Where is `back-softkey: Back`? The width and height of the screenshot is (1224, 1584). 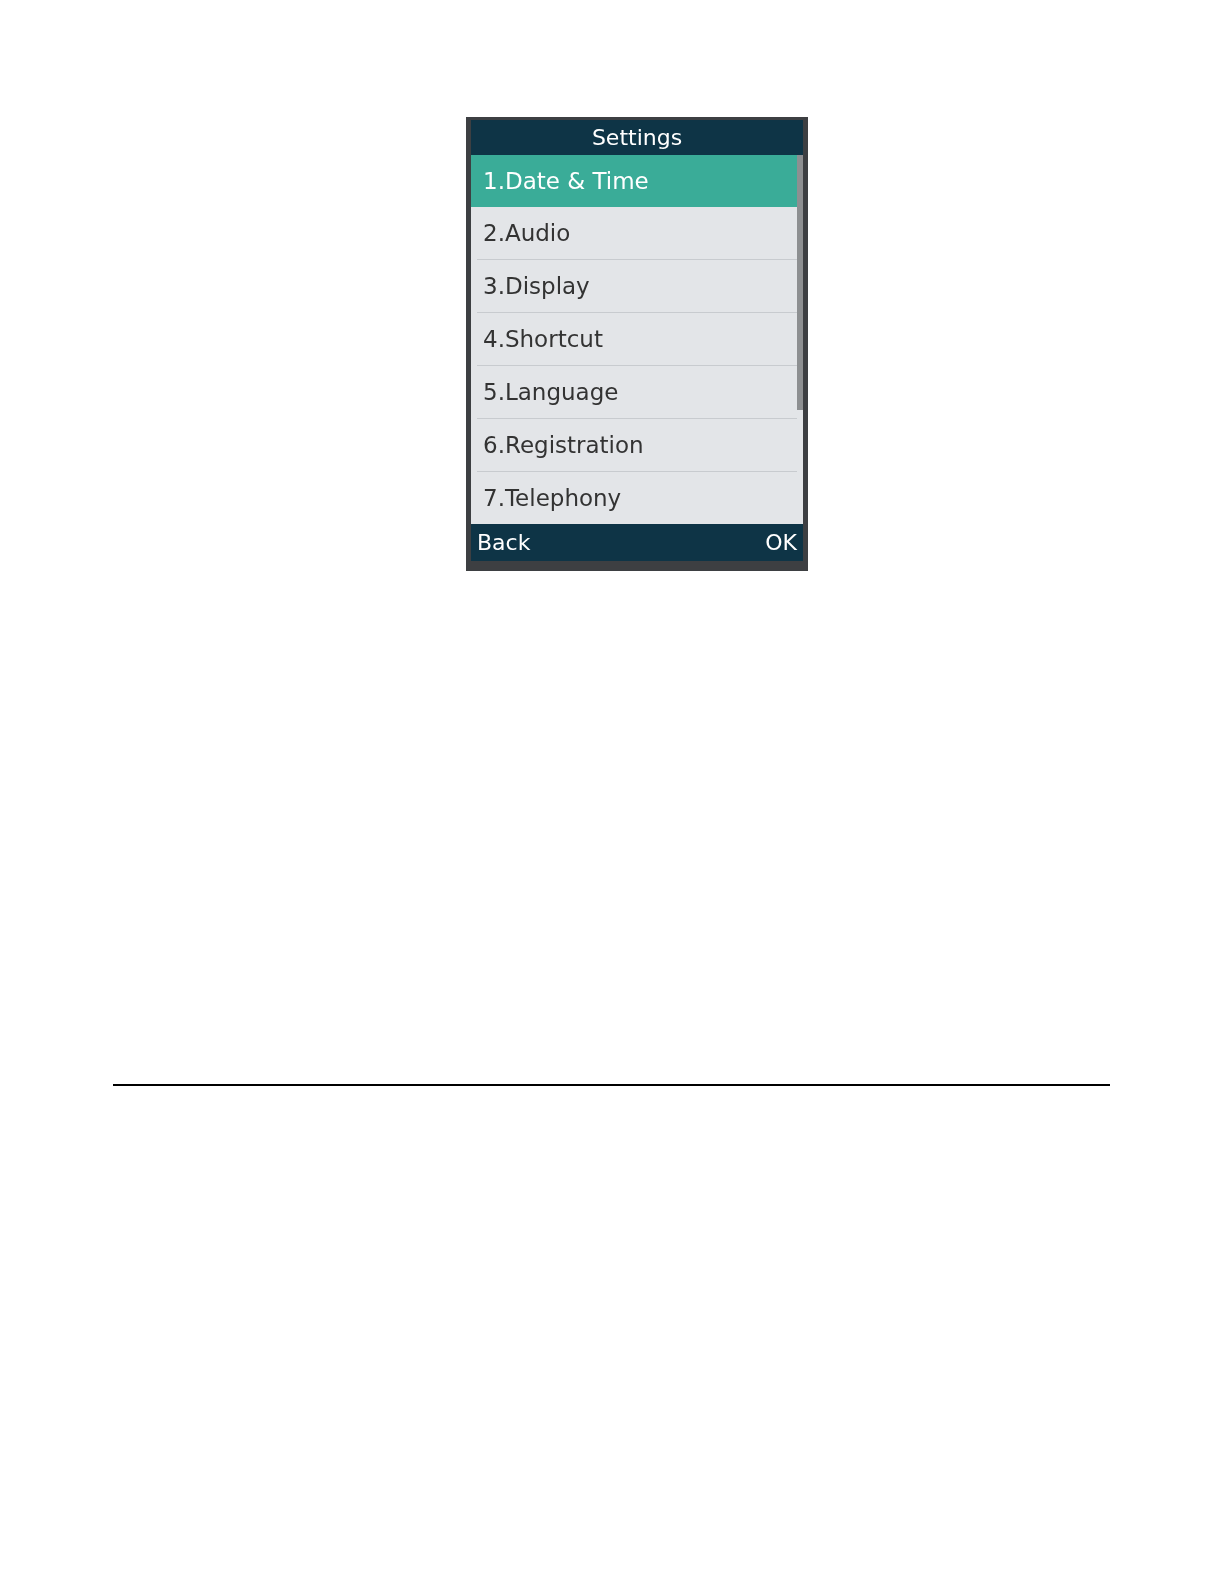 back-softkey: Back is located at coordinates (504, 542).